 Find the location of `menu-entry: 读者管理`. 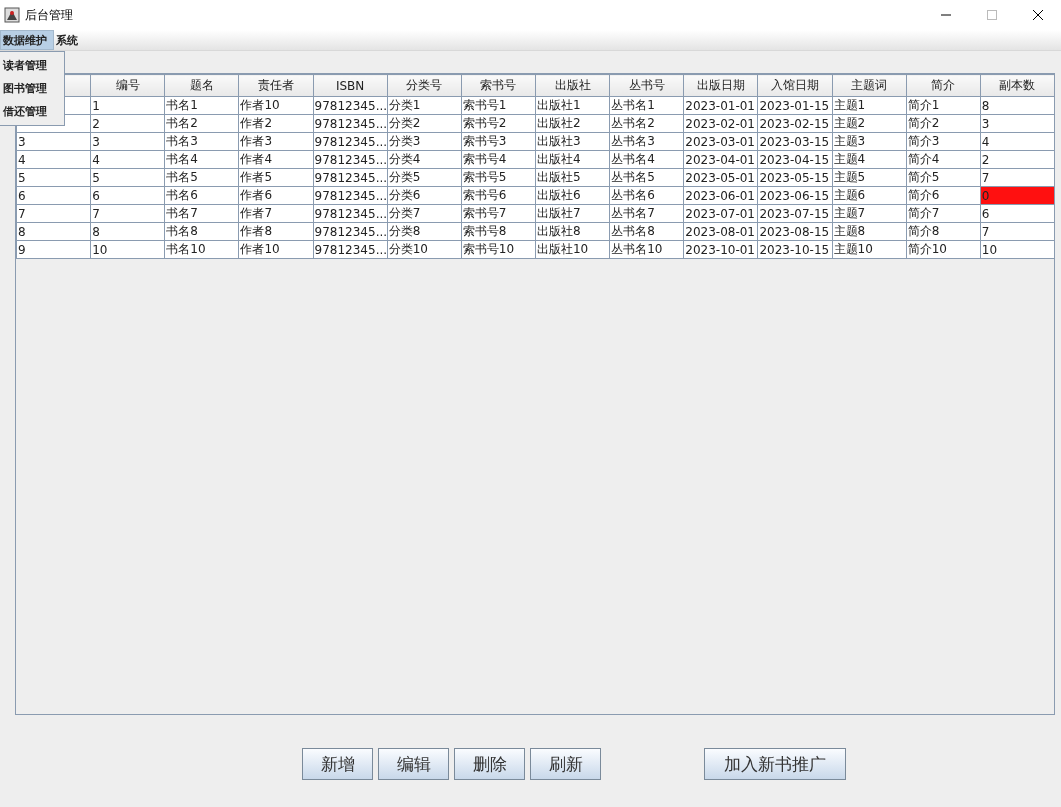

menu-entry: 读者管理 is located at coordinates (32, 65).